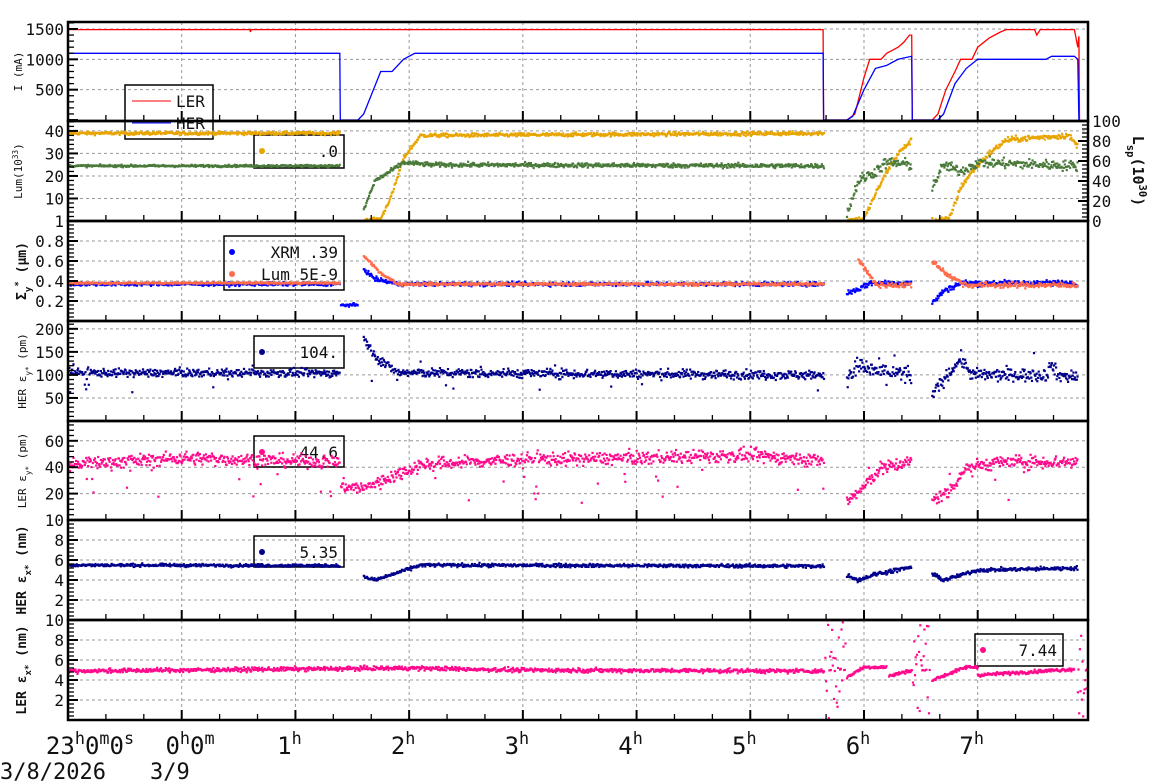 This screenshot has width=1160, height=782. What do you see at coordinates (59, 221) in the screenshot?
I see `y-min-label: 1` at bounding box center [59, 221].